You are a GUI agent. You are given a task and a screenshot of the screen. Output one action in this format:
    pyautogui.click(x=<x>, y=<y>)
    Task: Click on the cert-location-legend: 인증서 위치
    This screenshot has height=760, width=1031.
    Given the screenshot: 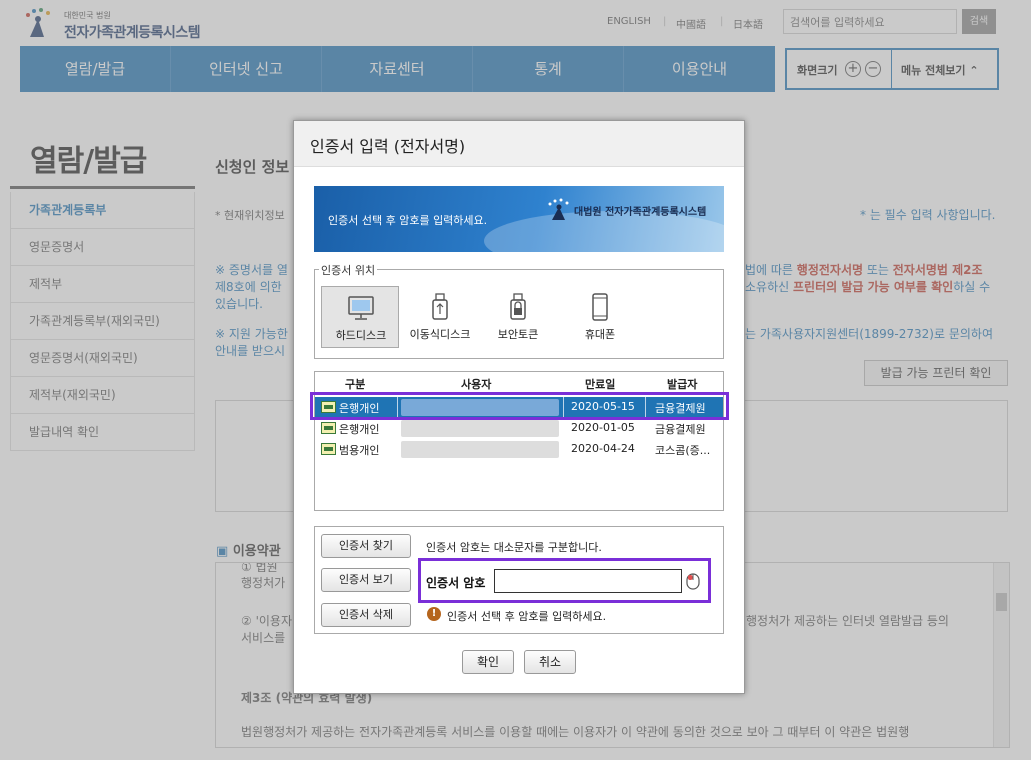 What is the action you would take?
    pyautogui.click(x=348, y=270)
    